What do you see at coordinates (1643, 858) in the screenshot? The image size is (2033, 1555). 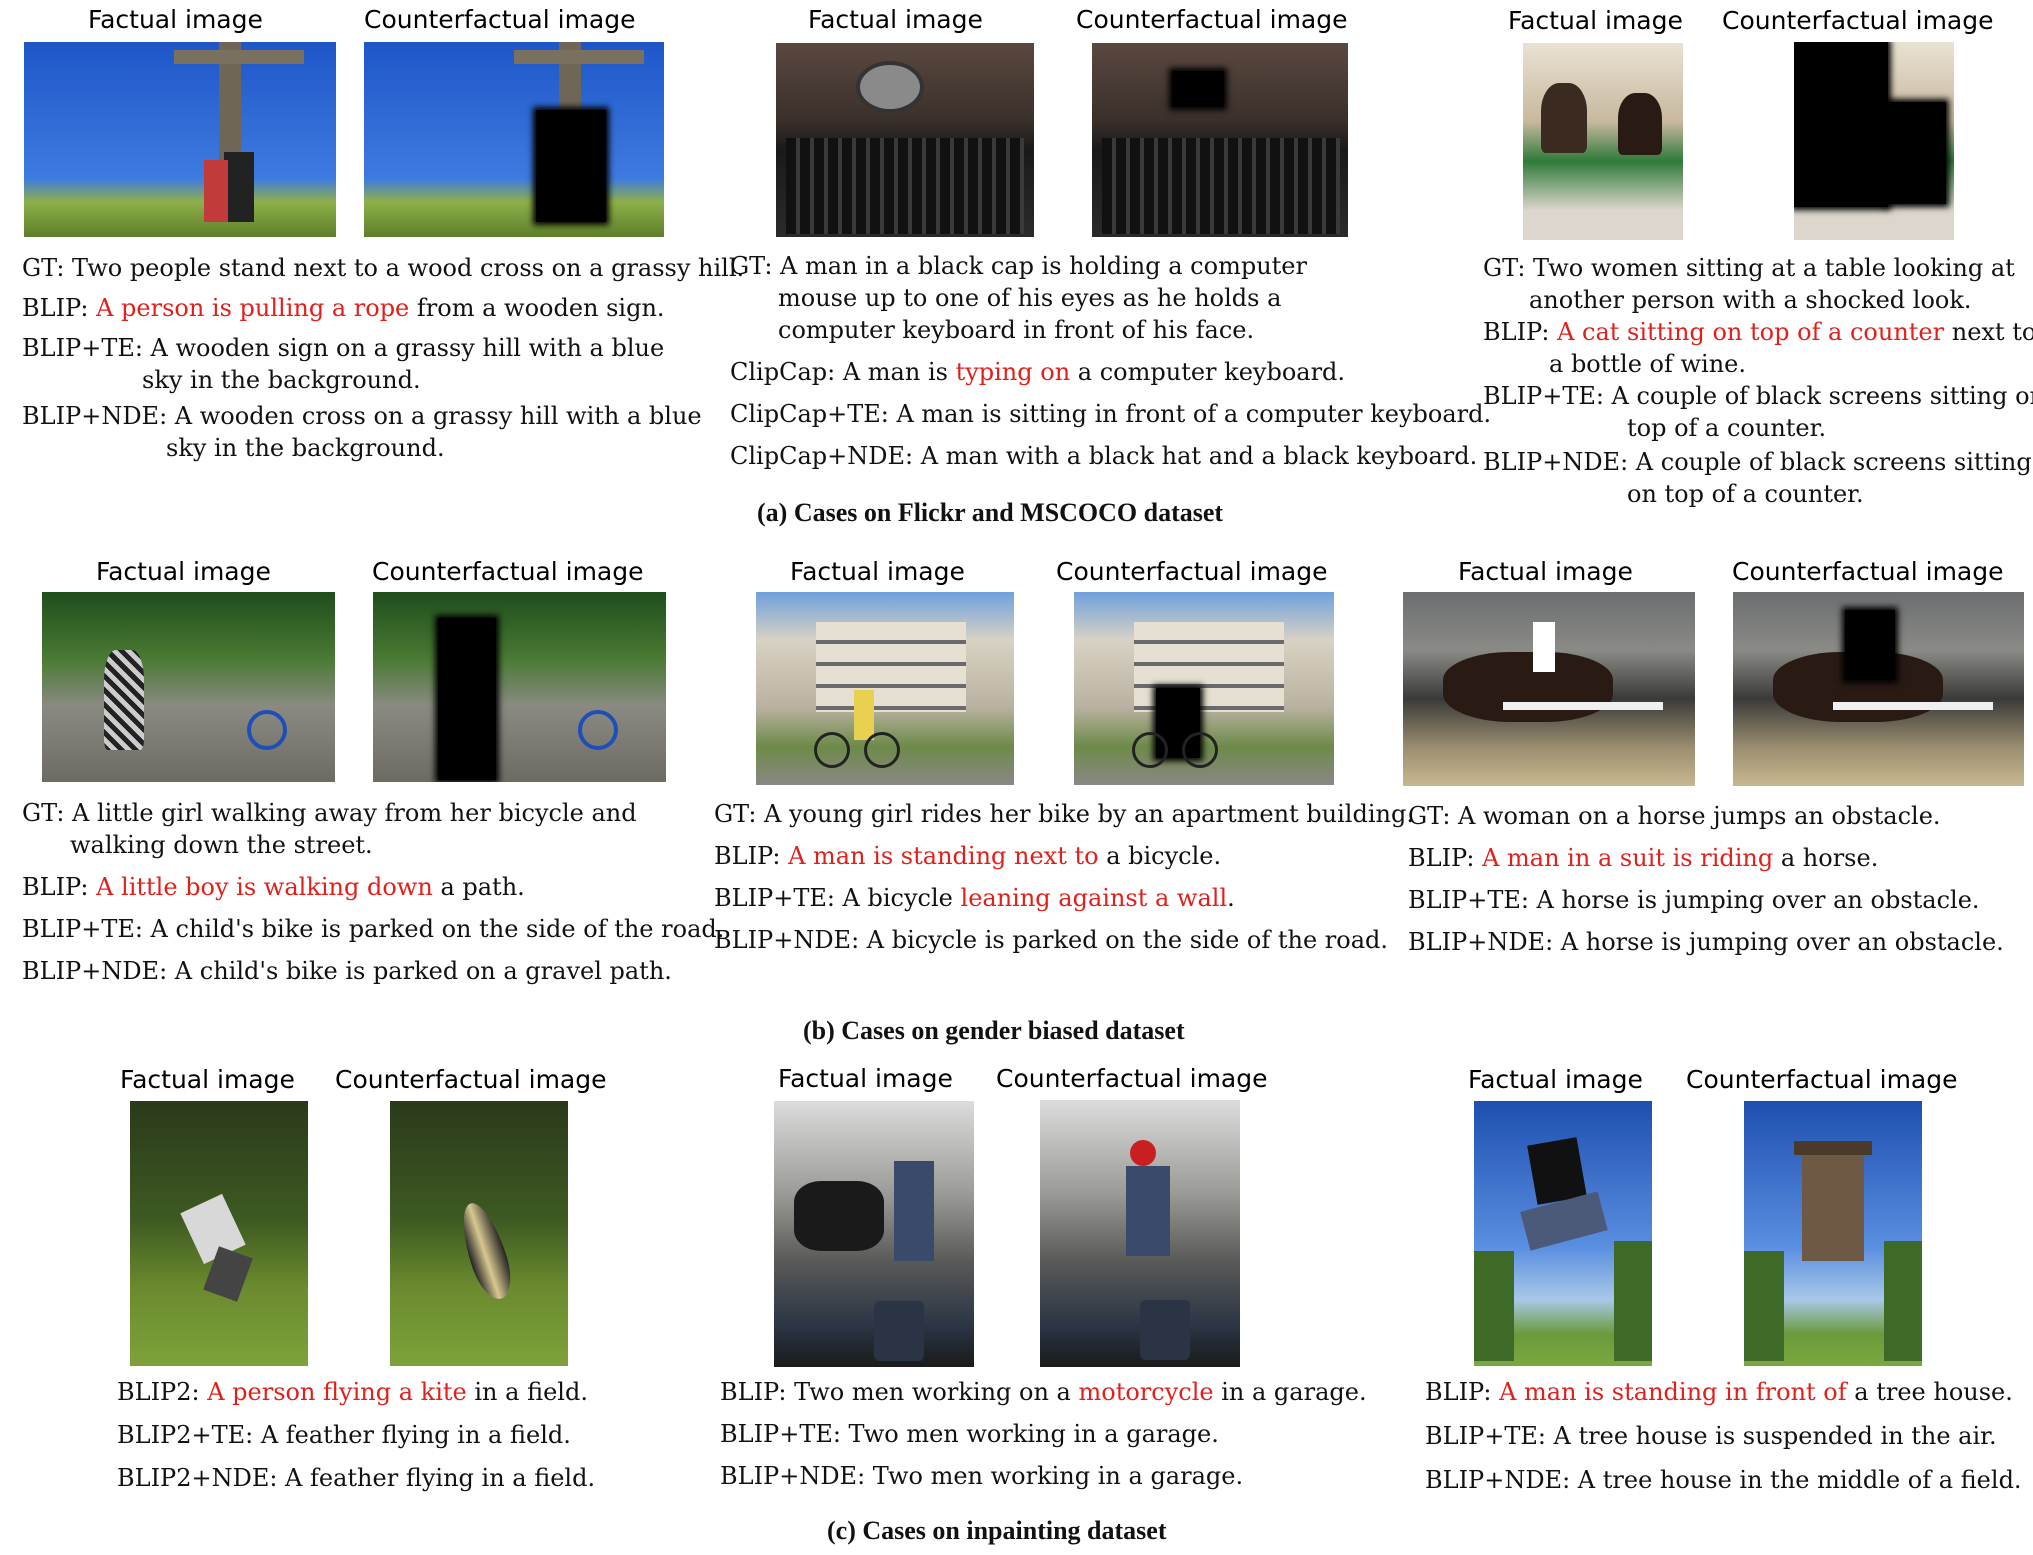 I see `blip-caption: BLIP: A man in a suit is riding a horse.` at bounding box center [1643, 858].